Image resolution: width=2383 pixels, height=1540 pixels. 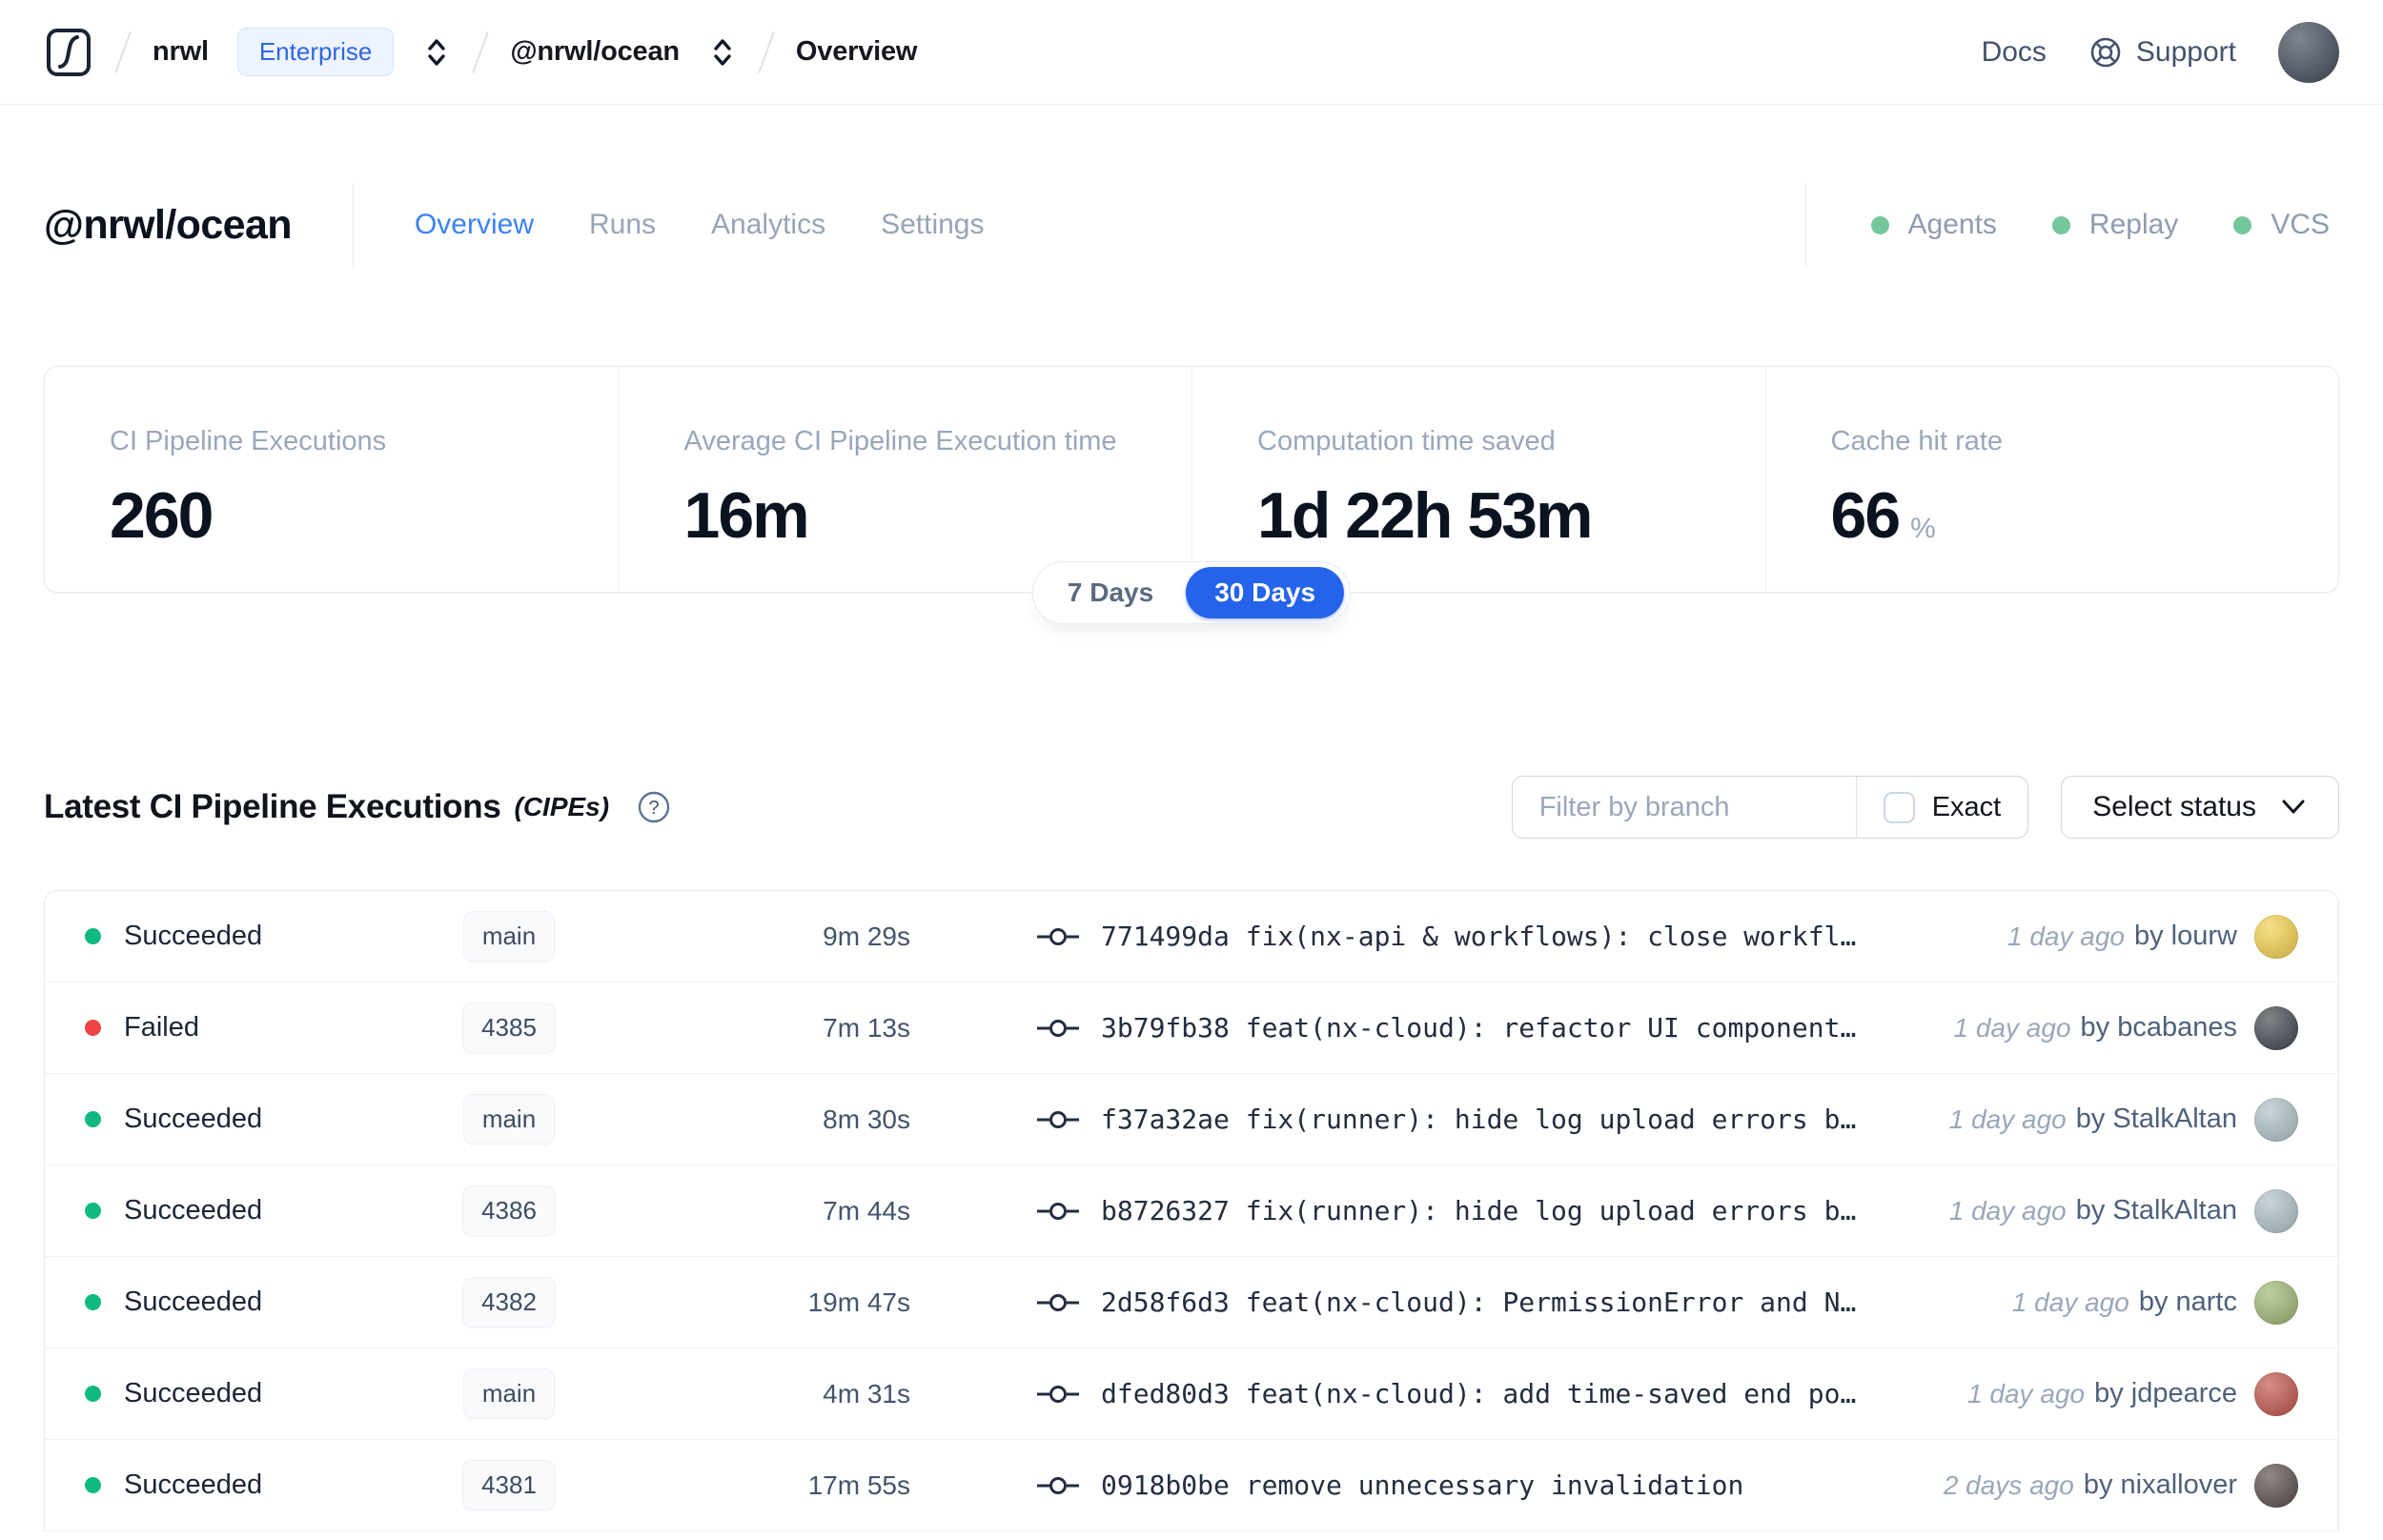 What do you see at coordinates (2165, 1393) in the screenshot?
I see `author: by jdpearce` at bounding box center [2165, 1393].